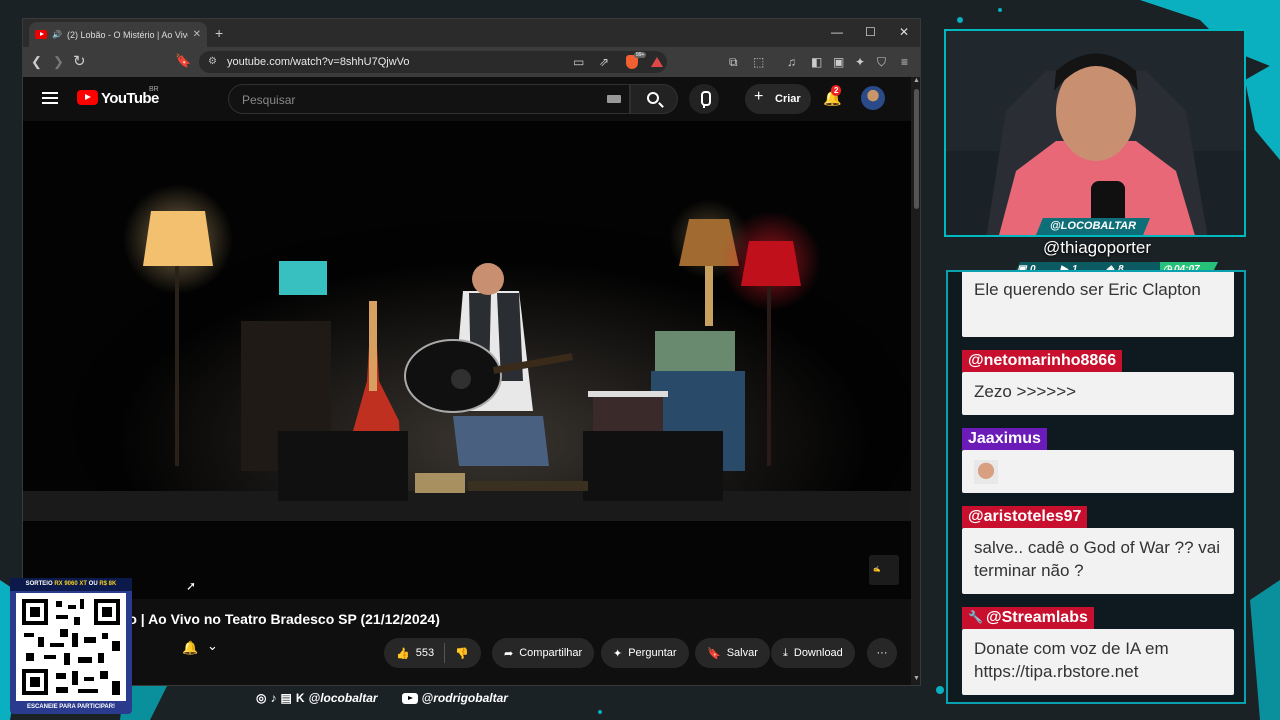 This screenshot has height=720, width=1280. What do you see at coordinates (300, 698) in the screenshot?
I see `kick-icon: K` at bounding box center [300, 698].